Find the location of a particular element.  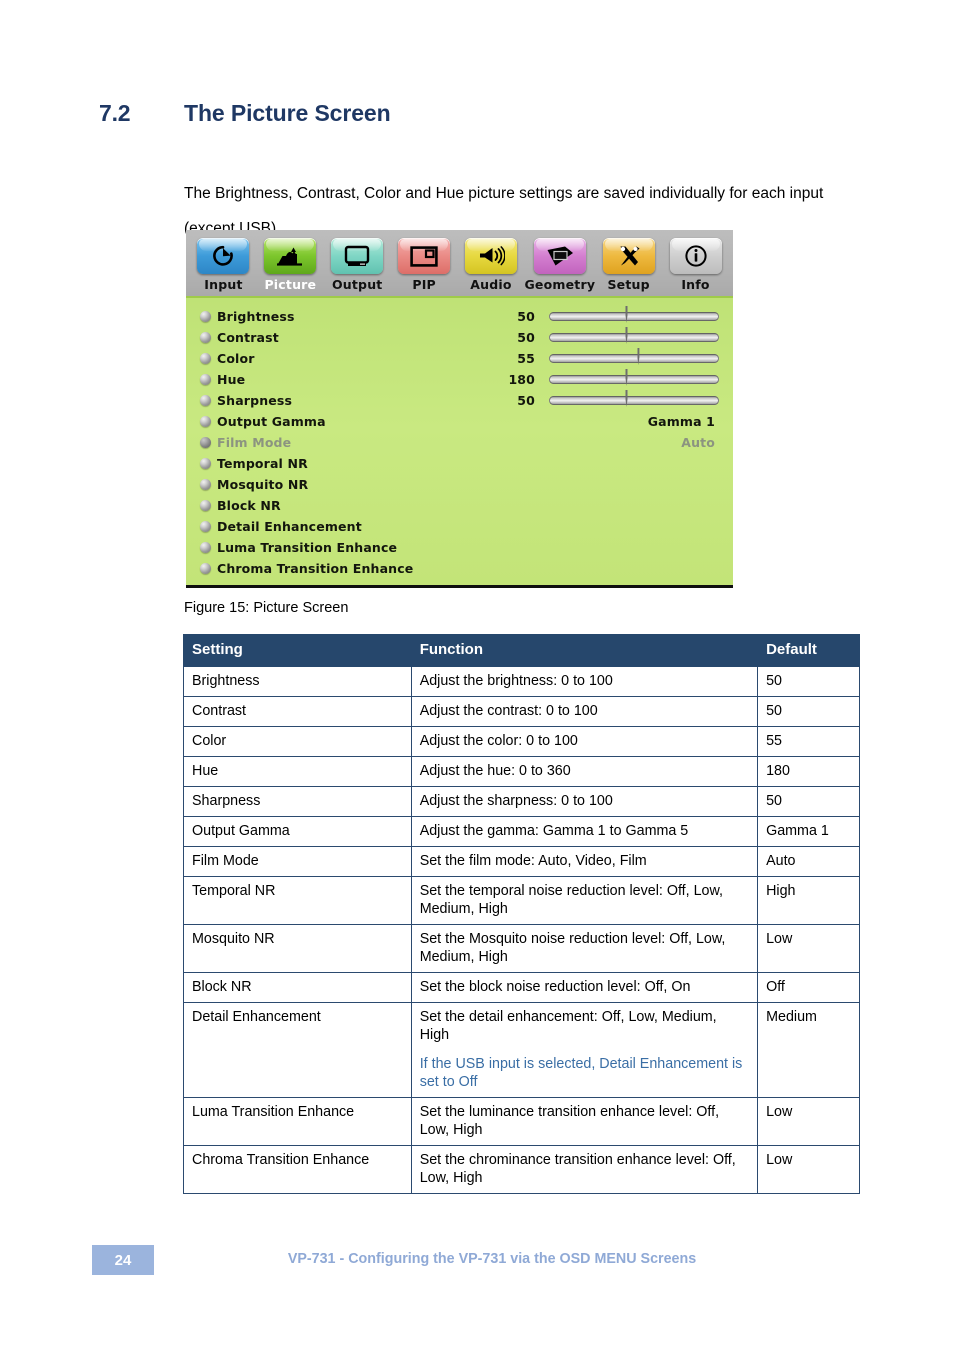

table-cell-setting: Hue is located at coordinates (297, 771).